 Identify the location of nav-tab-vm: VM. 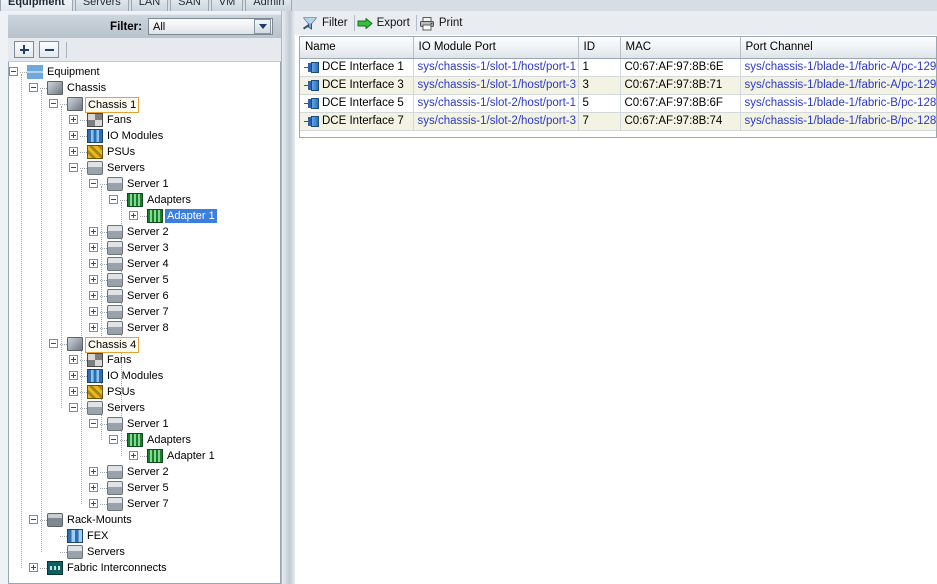
(227, 5).